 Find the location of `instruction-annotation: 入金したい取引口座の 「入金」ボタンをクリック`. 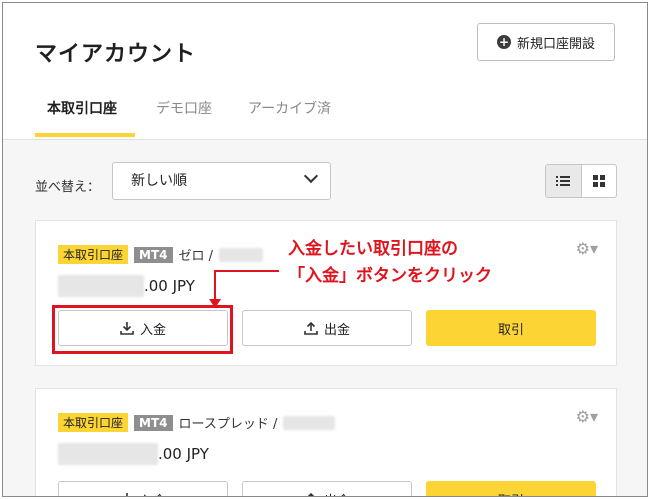

instruction-annotation: 入金したい取引口座の 「入金」ボタンをクリック is located at coordinates (390, 263).